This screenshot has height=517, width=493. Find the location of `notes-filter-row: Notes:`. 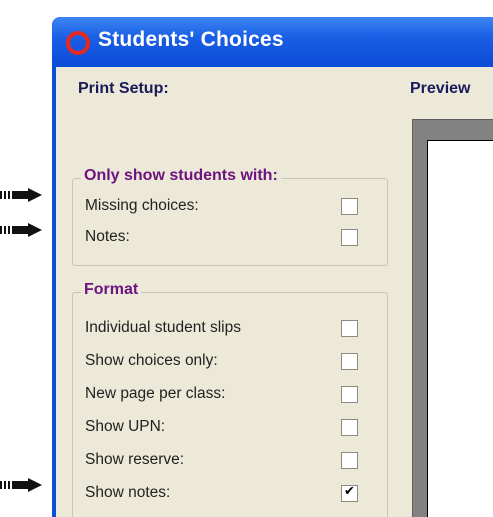

notes-filter-row: Notes: is located at coordinates (230, 238).